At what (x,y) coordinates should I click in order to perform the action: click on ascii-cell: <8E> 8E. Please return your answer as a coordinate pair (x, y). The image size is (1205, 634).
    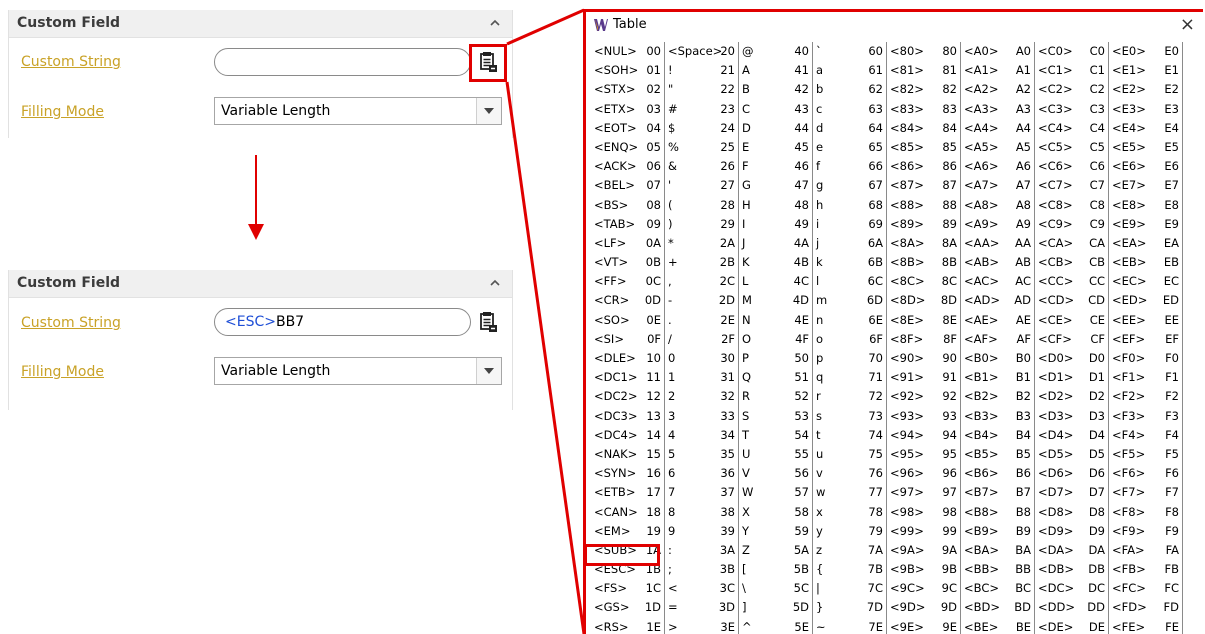
    Looking at the image, I should click on (924, 320).